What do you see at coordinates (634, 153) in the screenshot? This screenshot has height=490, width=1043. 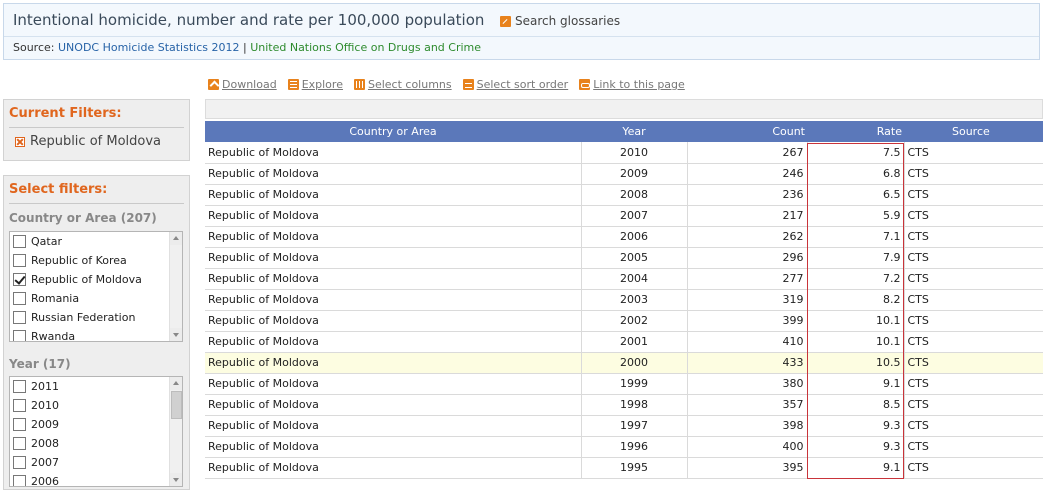 I see `cell-year: 2010` at bounding box center [634, 153].